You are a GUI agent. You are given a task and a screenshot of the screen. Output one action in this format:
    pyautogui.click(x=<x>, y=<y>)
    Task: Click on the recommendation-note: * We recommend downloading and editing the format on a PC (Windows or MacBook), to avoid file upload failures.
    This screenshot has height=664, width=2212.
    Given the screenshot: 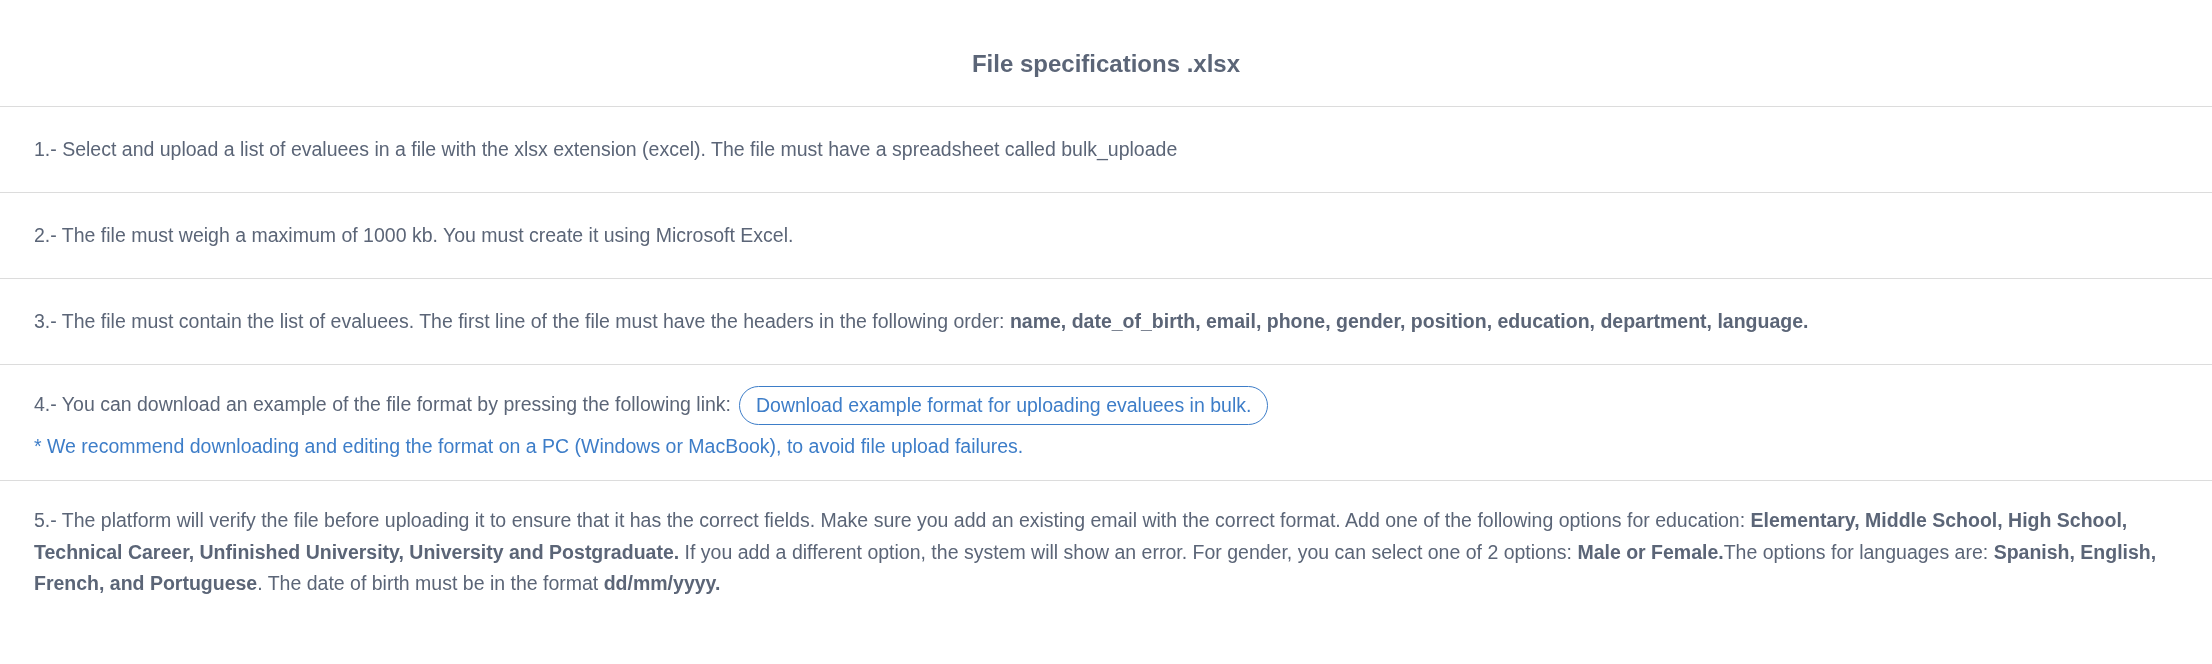 What is the action you would take?
    pyautogui.click(x=529, y=446)
    